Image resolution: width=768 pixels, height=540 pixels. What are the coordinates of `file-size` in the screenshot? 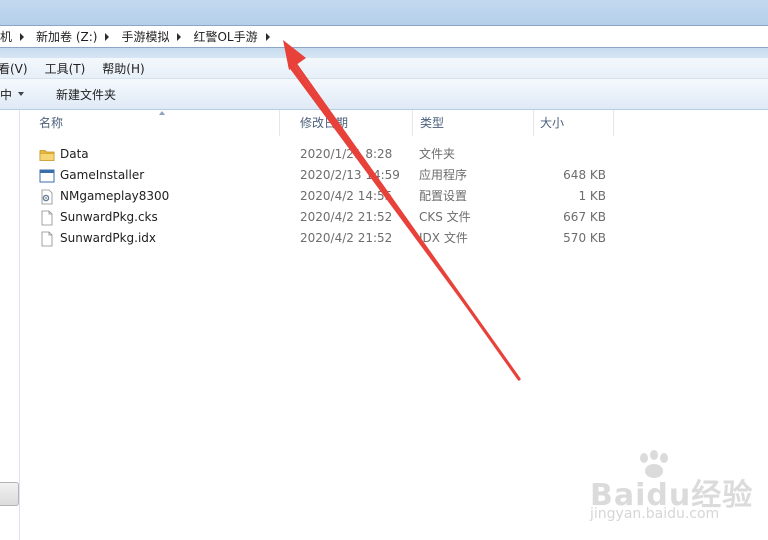 It's located at (572, 154).